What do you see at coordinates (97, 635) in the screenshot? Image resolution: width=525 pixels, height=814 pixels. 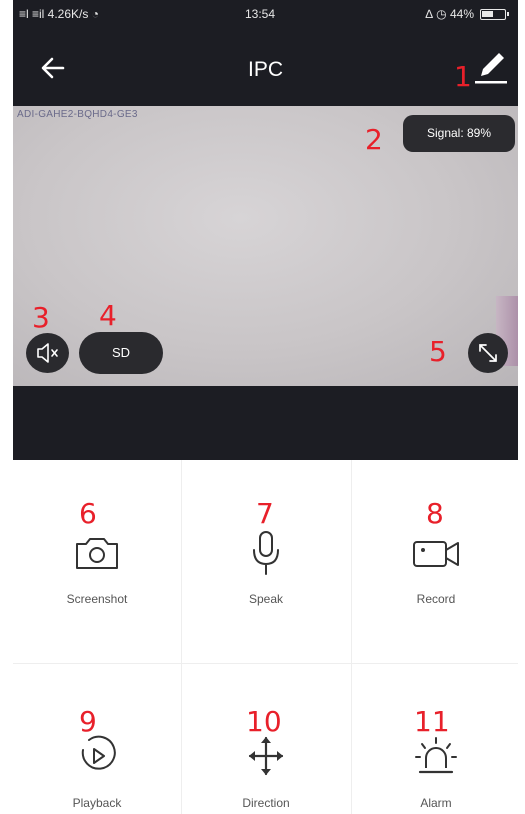 I see `playback-button: 9 Playback` at bounding box center [97, 635].